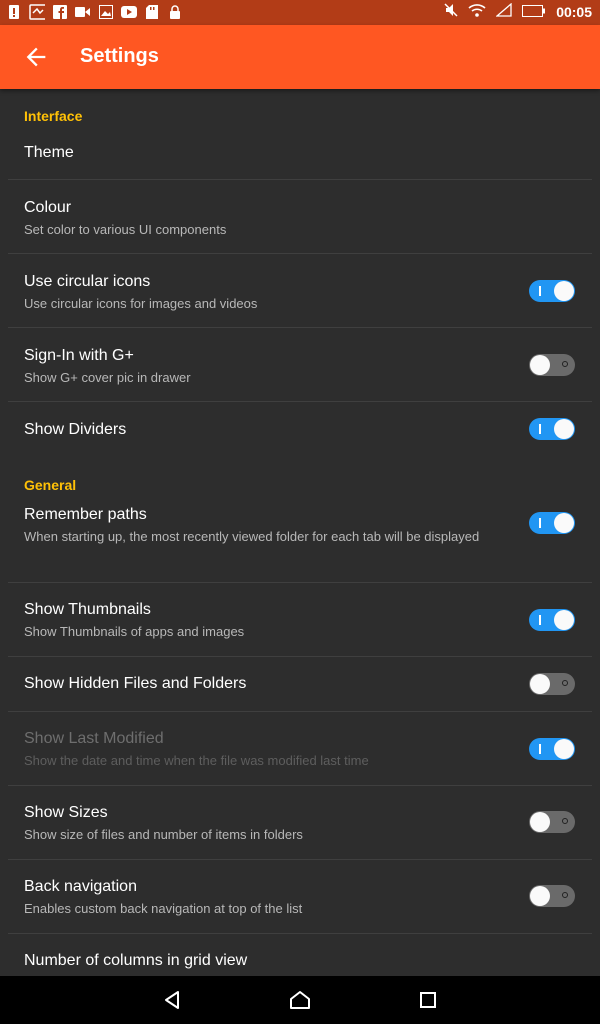  What do you see at coordinates (79, 355) in the screenshot?
I see `setting-title: Sign-In with G+` at bounding box center [79, 355].